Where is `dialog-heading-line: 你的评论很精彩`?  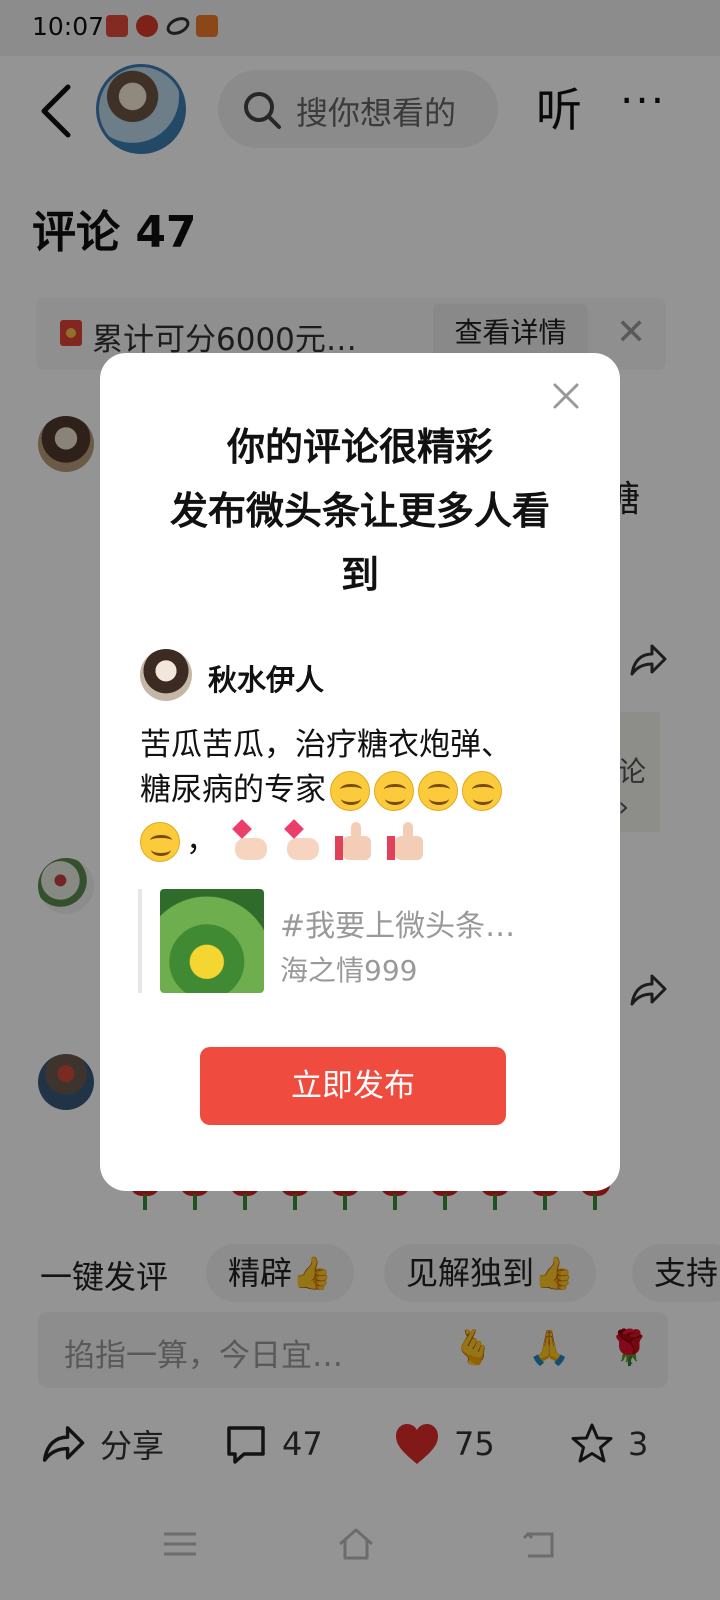 dialog-heading-line: 你的评论很精彩 is located at coordinates (359, 447).